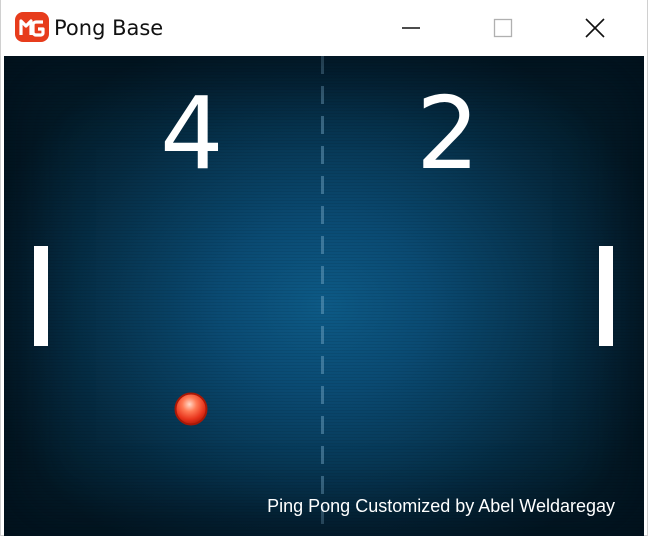  Describe the element at coordinates (192, 133) in the screenshot. I see `left-player-score: 4` at that location.